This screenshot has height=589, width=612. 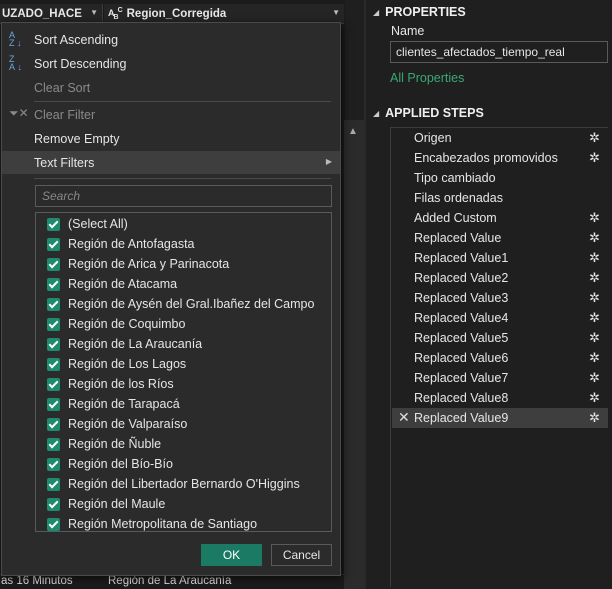 I want to click on vertical-scrollbar, so click(x=354, y=354).